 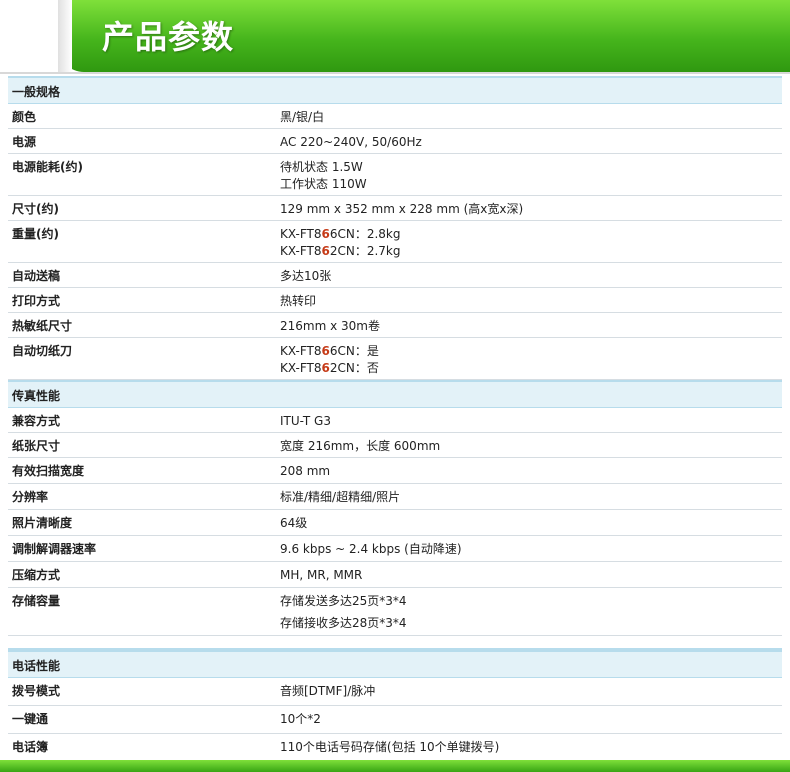 What do you see at coordinates (36, 575) in the screenshot?
I see `spec-label: 压缩方式` at bounding box center [36, 575].